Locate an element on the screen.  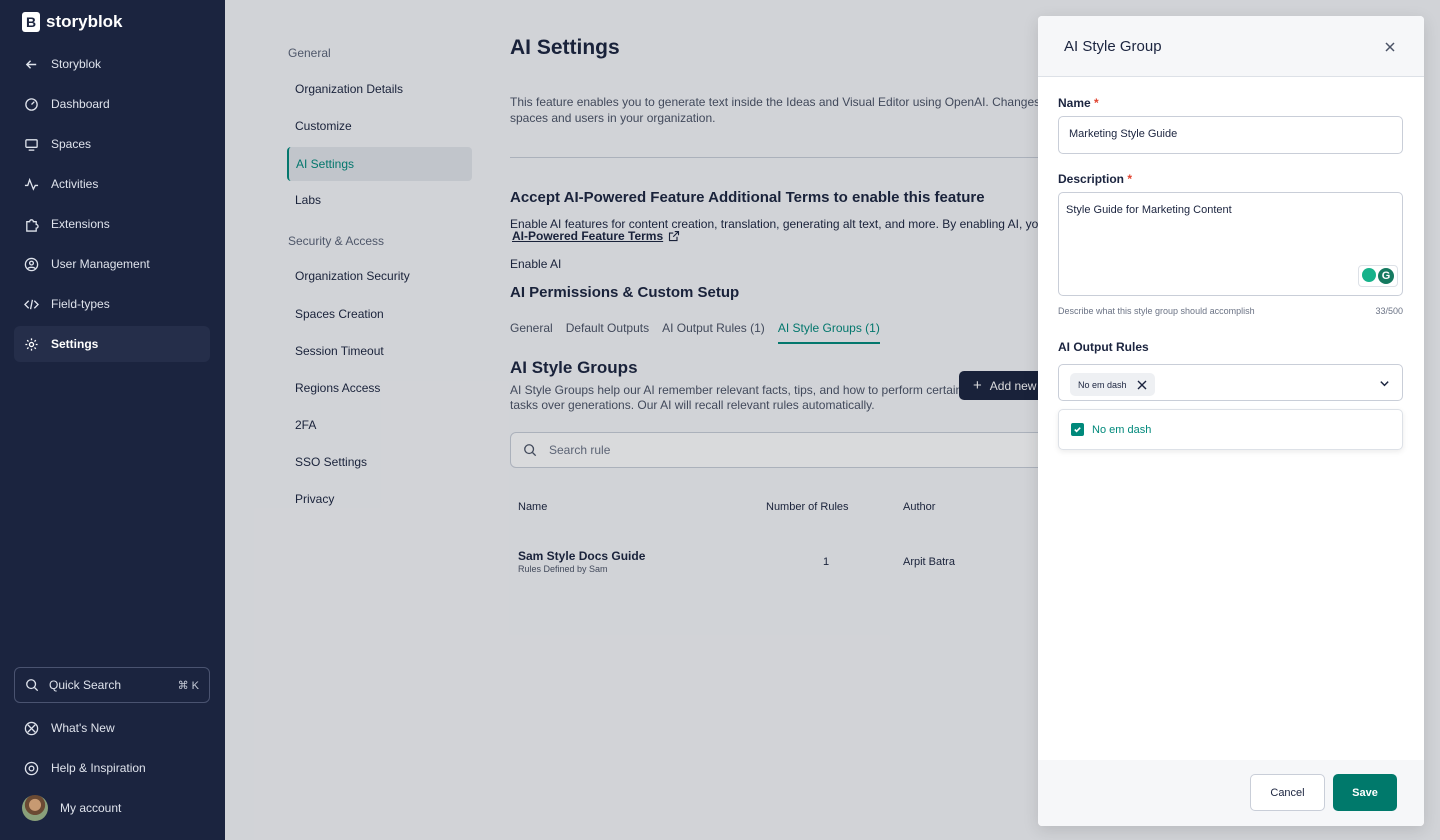
storyblok-logo: B storyblok is located at coordinates (72, 22).